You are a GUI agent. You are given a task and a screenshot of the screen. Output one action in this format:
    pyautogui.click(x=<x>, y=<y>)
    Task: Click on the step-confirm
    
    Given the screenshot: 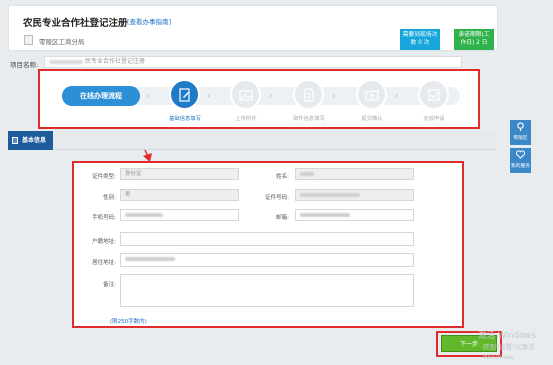 What is the action you would take?
    pyautogui.click(x=371, y=94)
    